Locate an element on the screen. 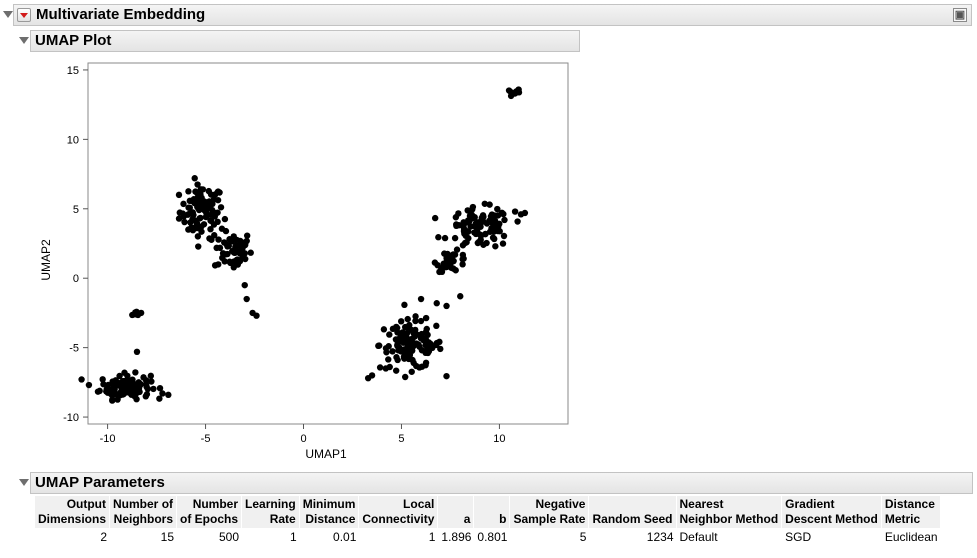 This screenshot has height=558, width=977. y-tick-label: 15 is located at coordinates (73, 71).